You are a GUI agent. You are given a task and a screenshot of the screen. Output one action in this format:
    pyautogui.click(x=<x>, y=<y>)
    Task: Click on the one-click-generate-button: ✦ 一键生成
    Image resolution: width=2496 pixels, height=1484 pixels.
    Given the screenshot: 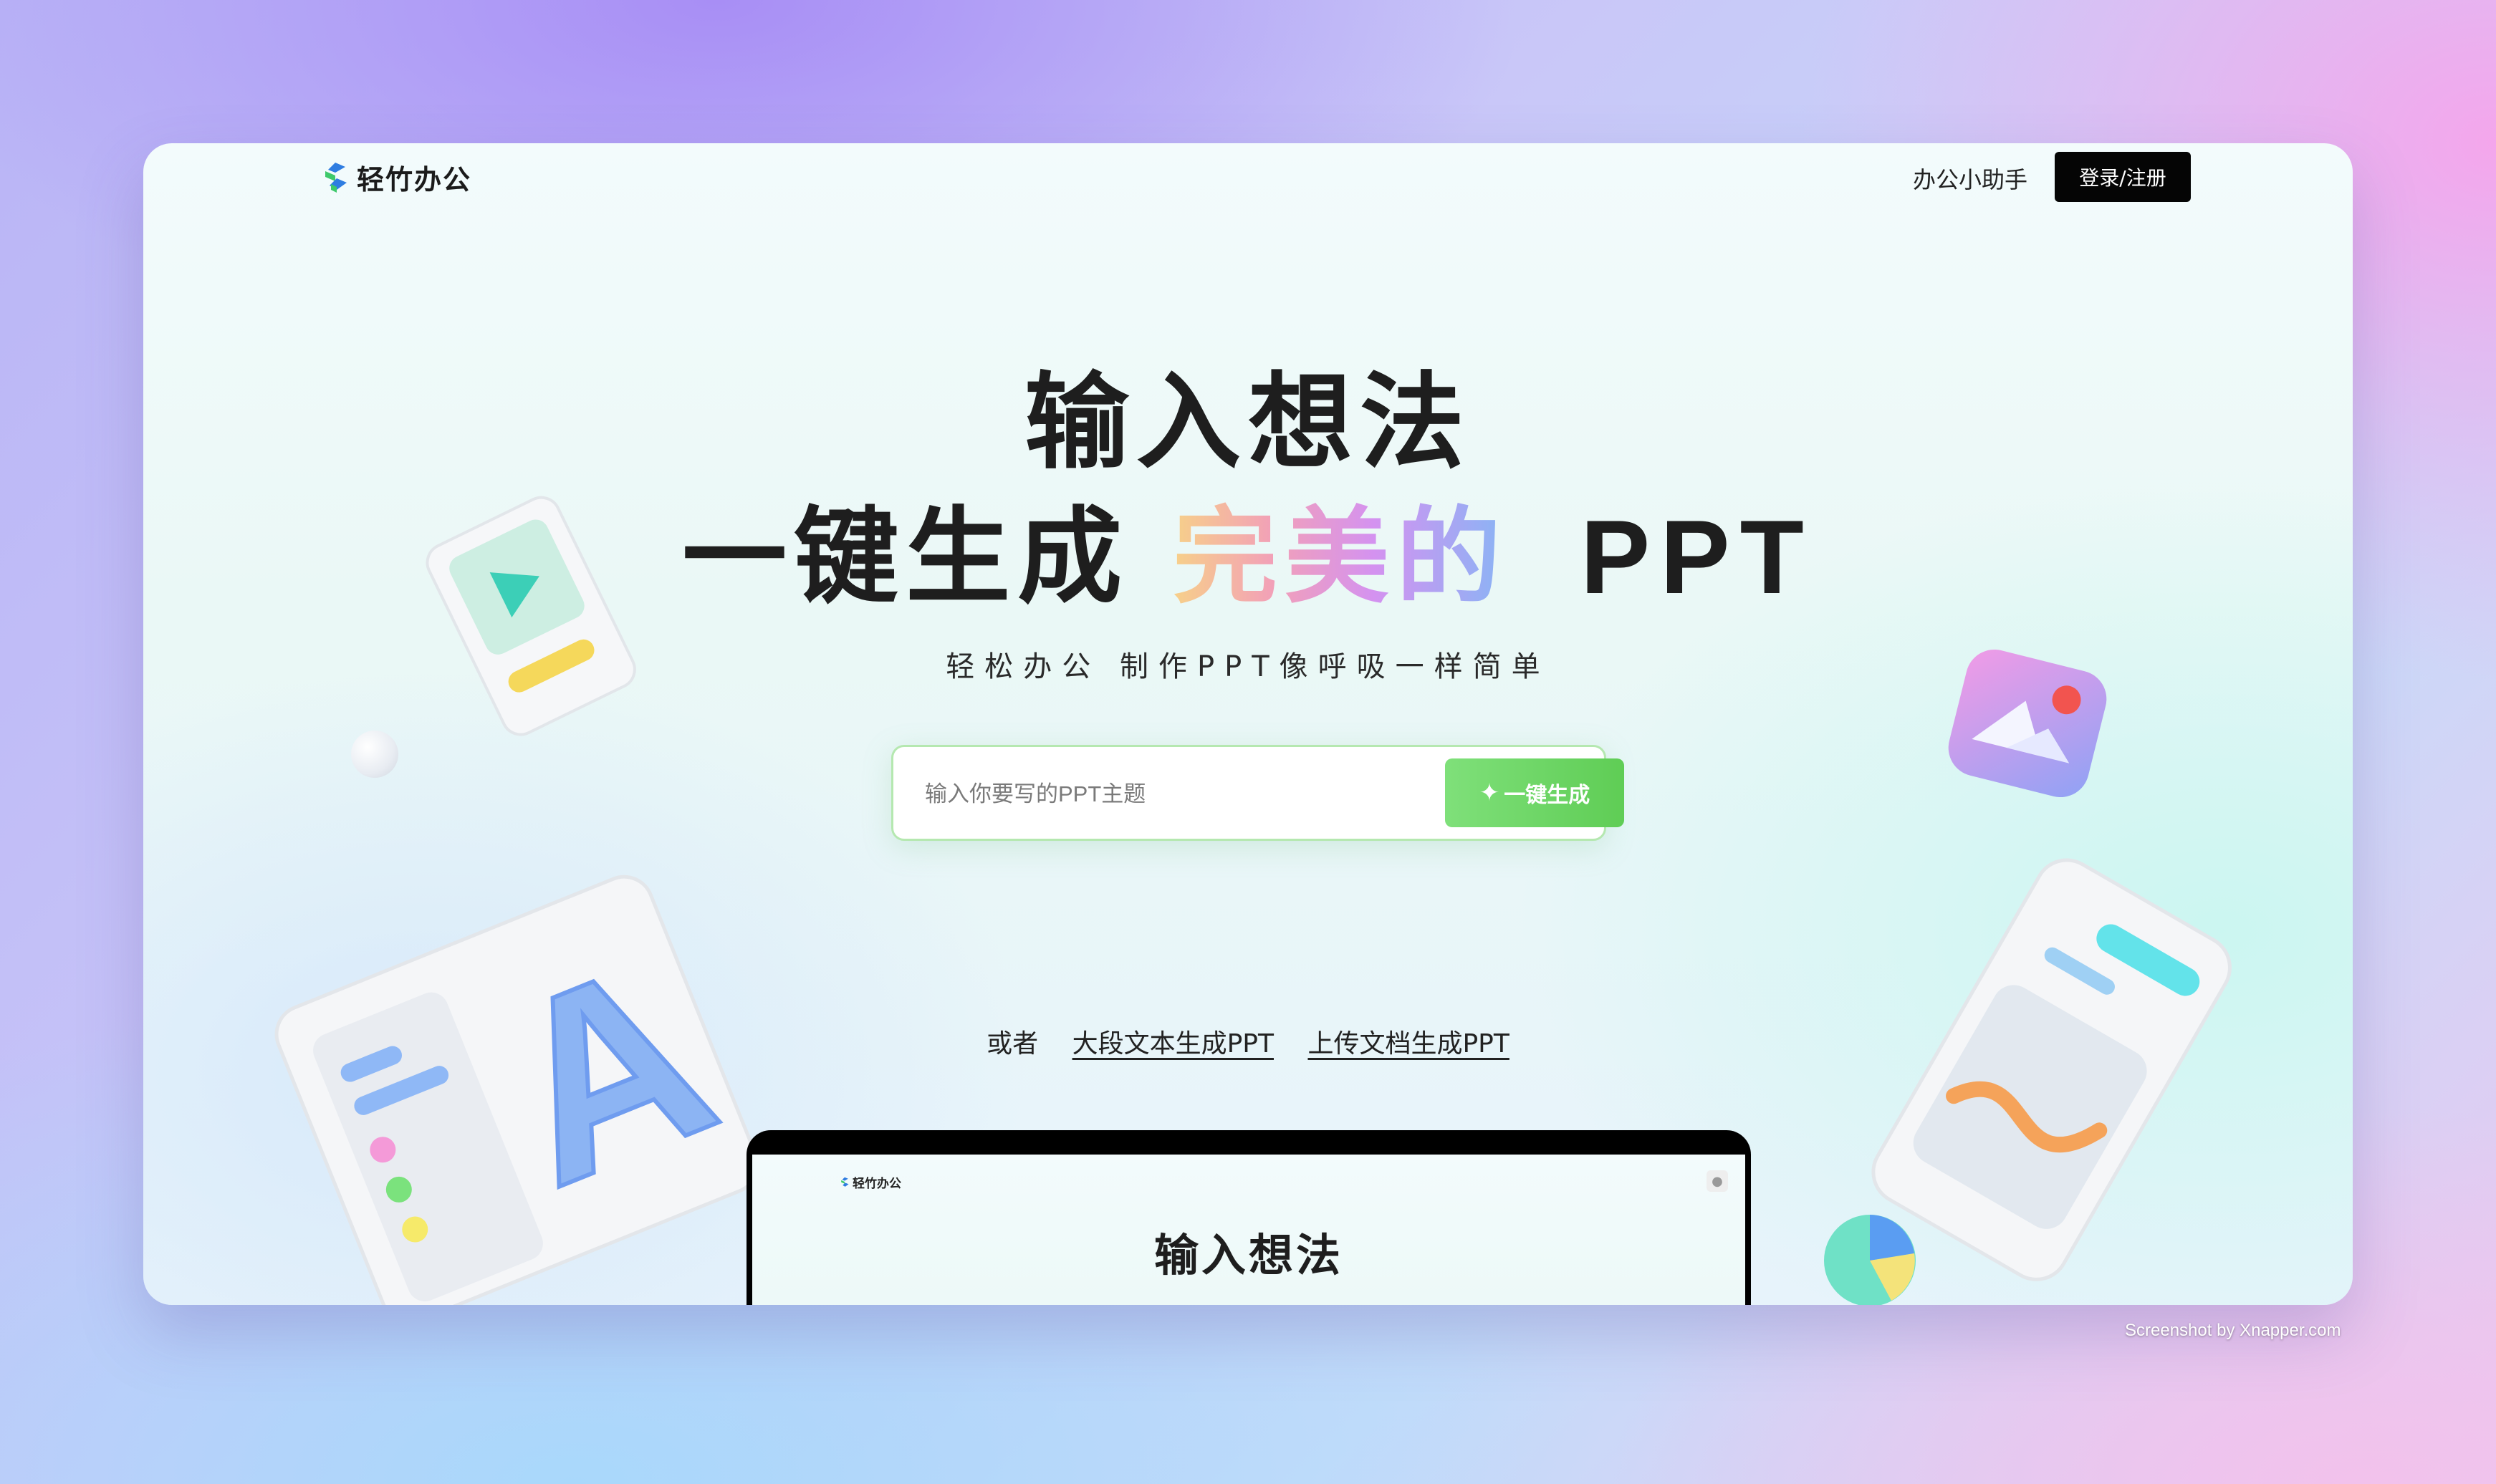 What is the action you would take?
    pyautogui.click(x=1534, y=792)
    